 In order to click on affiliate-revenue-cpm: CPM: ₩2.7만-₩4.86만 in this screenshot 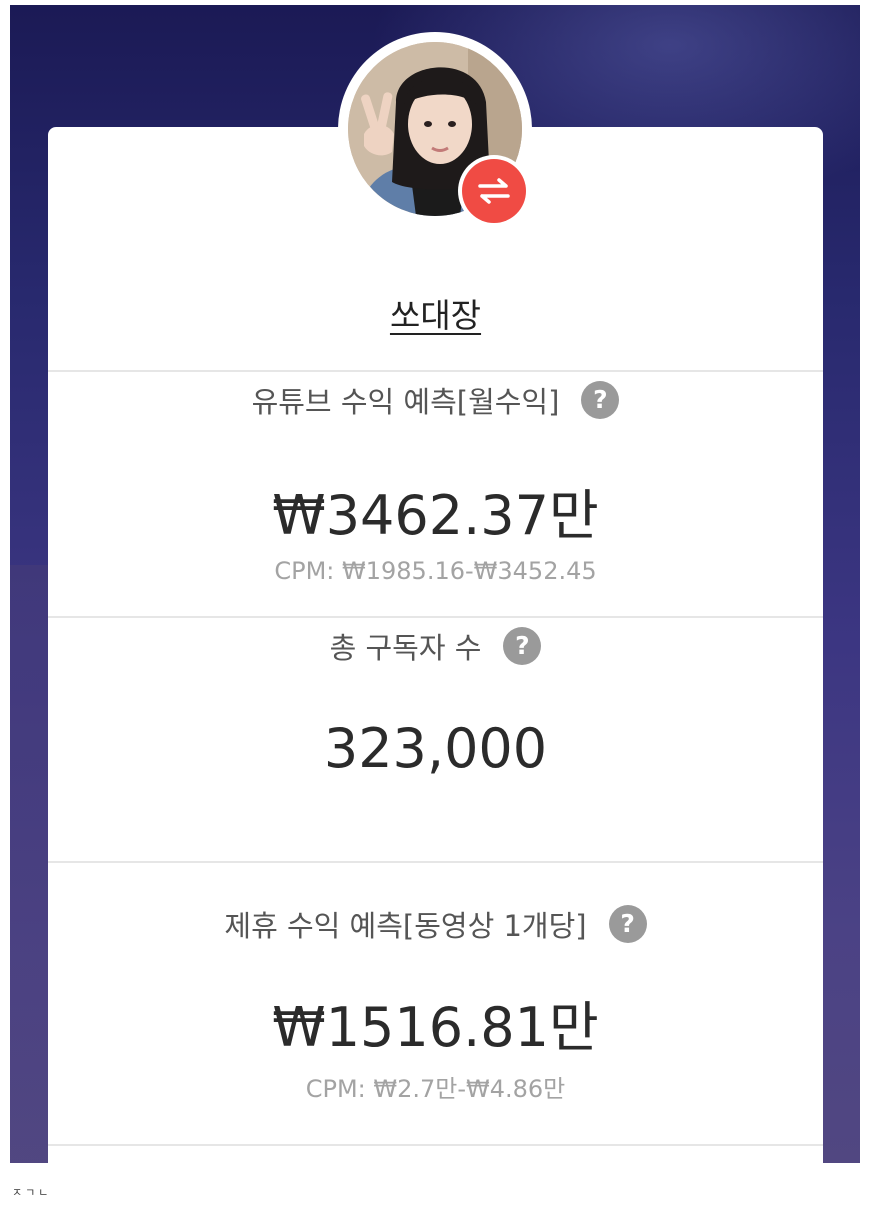, I will do `click(435, 1089)`.